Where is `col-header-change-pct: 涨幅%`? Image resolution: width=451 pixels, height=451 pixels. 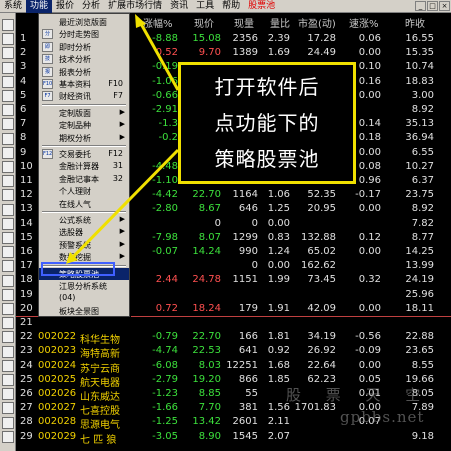
col-header-change-pct: 涨幅% is located at coordinates (158, 22).